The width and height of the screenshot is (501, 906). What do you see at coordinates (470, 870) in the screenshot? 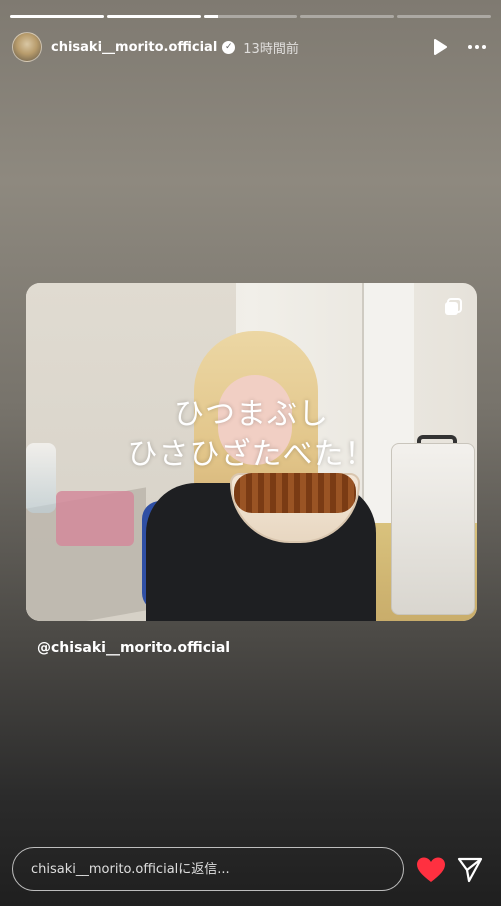
I see `send-icon` at bounding box center [470, 870].